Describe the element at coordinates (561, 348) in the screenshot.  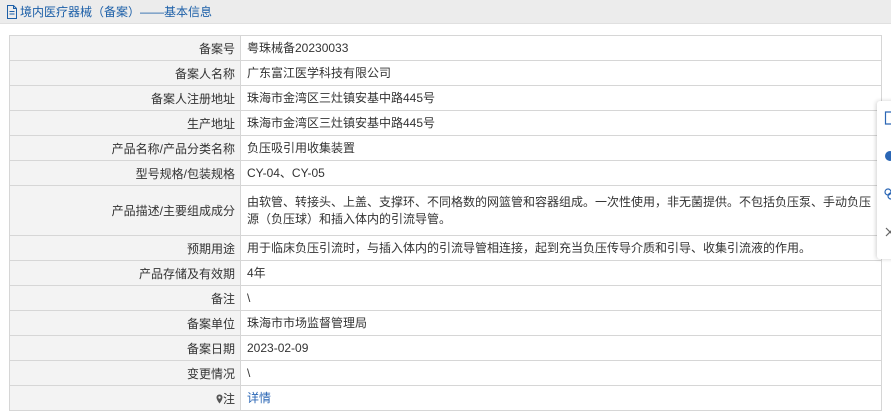
I see `row-value: 2023-02-09` at that location.